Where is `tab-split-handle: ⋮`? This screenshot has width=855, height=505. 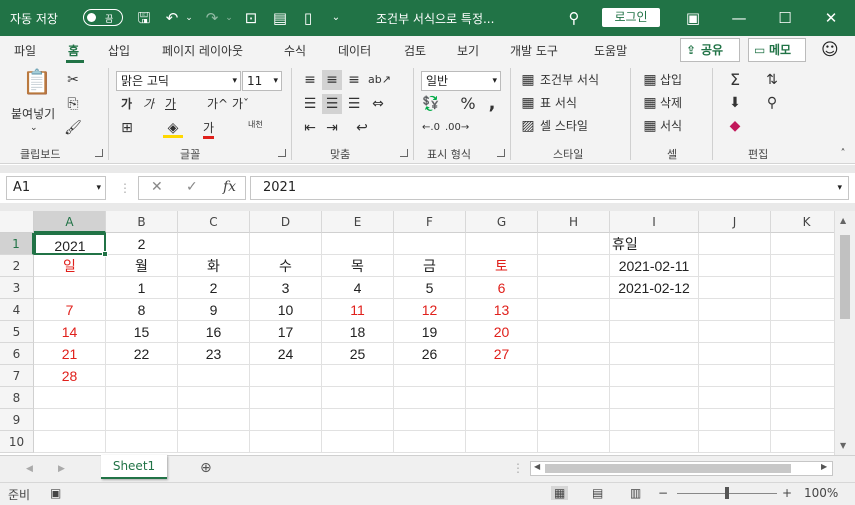
tab-split-handle: ⋮ is located at coordinates (518, 468).